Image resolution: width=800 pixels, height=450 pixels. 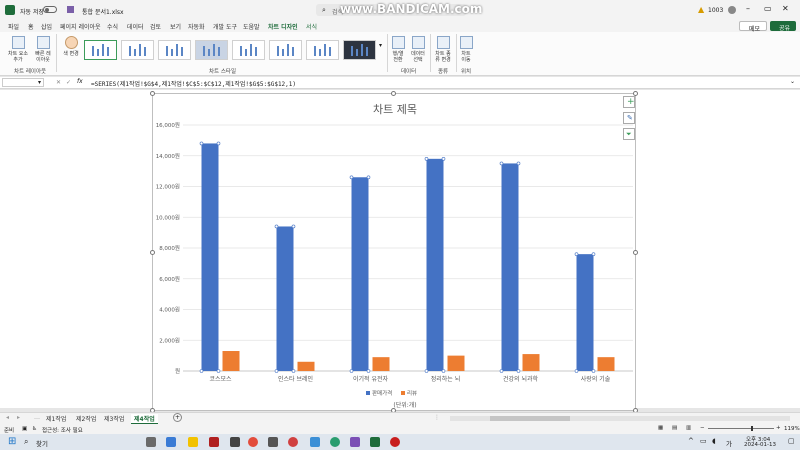 I want to click on quick-layout-button: 빠른 레 이아웃, so click(x=43, y=49).